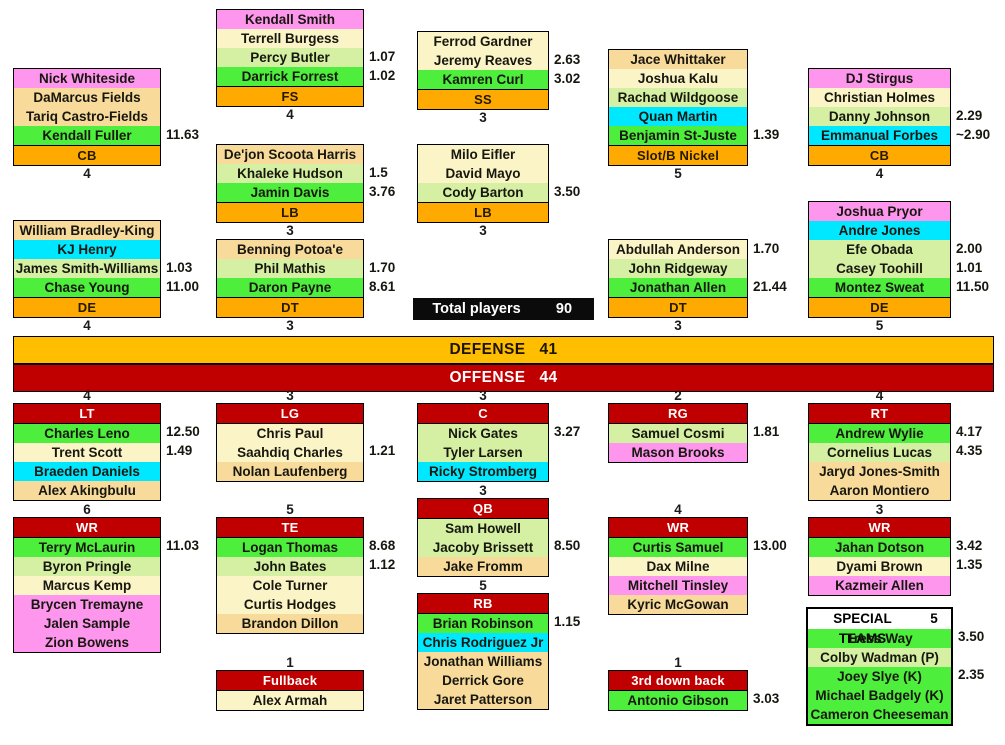 The height and width of the screenshot is (745, 1005). Describe the element at coordinates (678, 681) in the screenshot. I see `position-header: 3rd down back` at that location.